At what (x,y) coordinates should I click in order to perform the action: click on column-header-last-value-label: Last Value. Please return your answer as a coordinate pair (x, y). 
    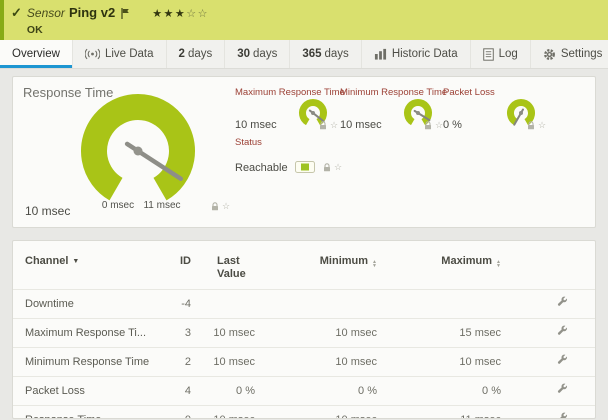
    Looking at the image, I should click on (231, 267).